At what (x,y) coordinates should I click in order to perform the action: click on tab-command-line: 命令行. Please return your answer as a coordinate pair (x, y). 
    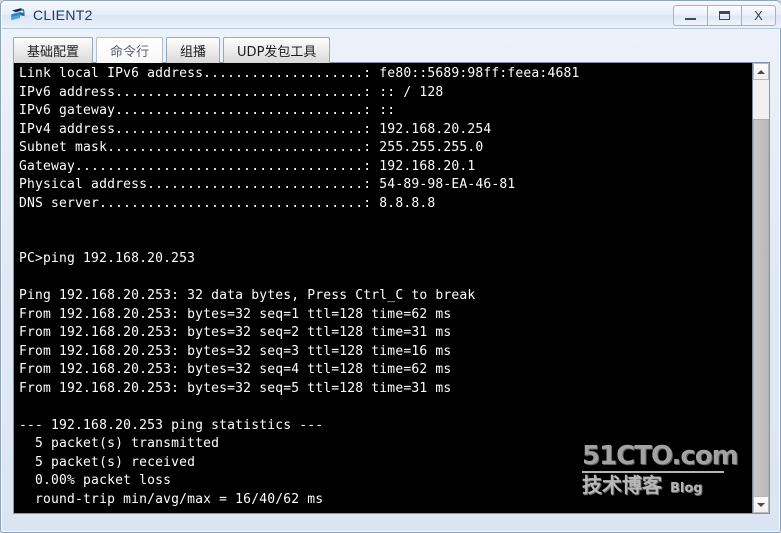
    Looking at the image, I should click on (130, 50).